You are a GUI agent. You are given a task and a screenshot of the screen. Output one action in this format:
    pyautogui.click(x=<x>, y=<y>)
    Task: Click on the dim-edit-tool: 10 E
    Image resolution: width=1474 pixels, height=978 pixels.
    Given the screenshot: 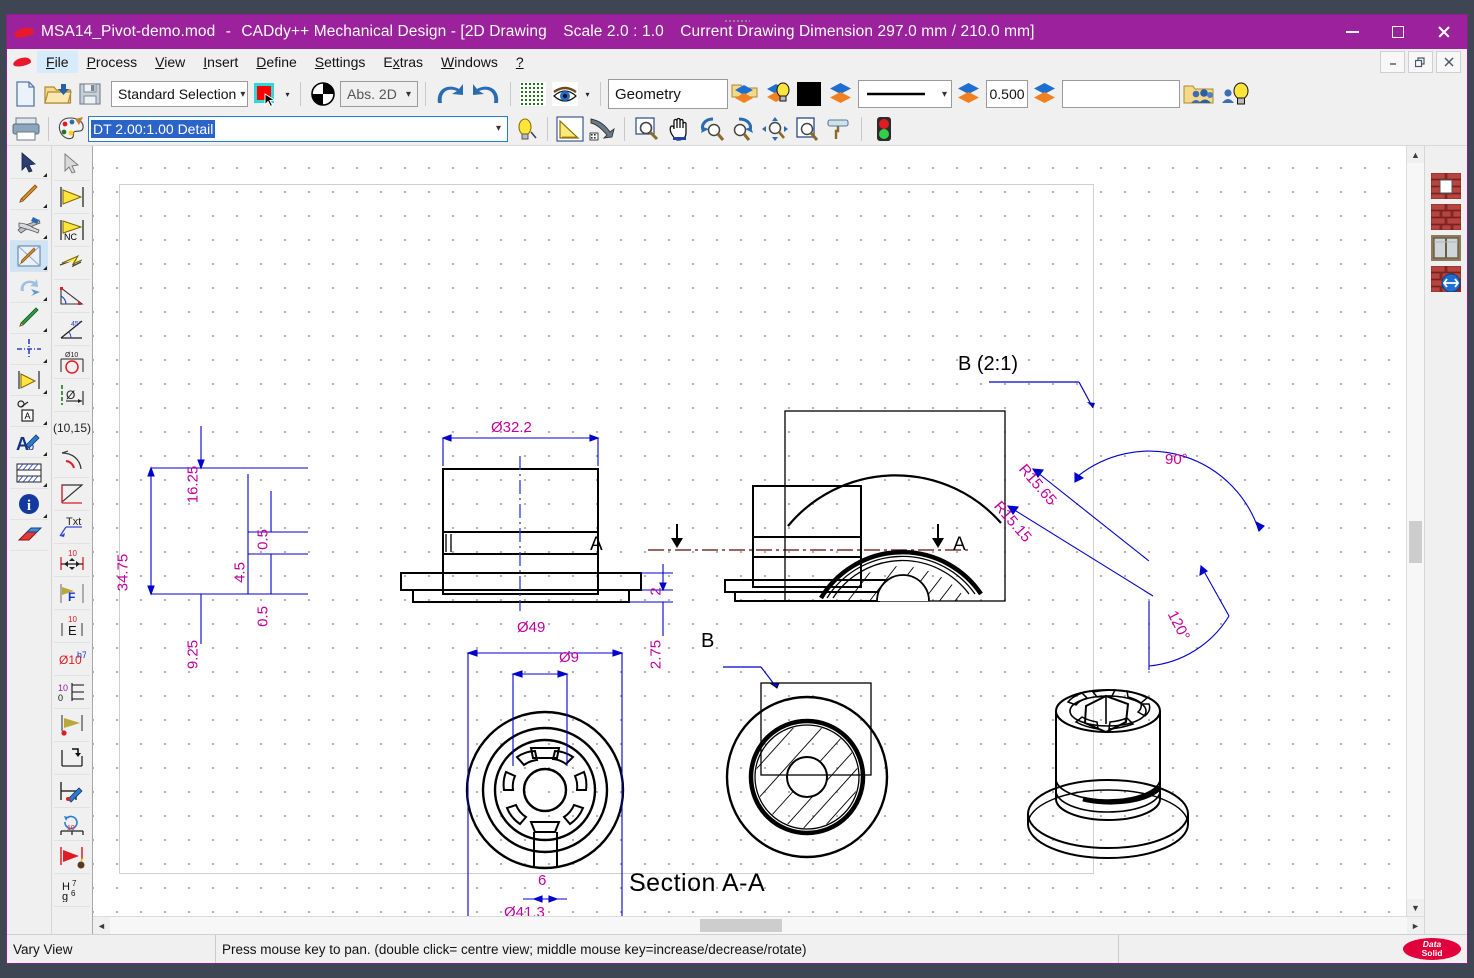 What is the action you would take?
    pyautogui.click(x=72, y=626)
    